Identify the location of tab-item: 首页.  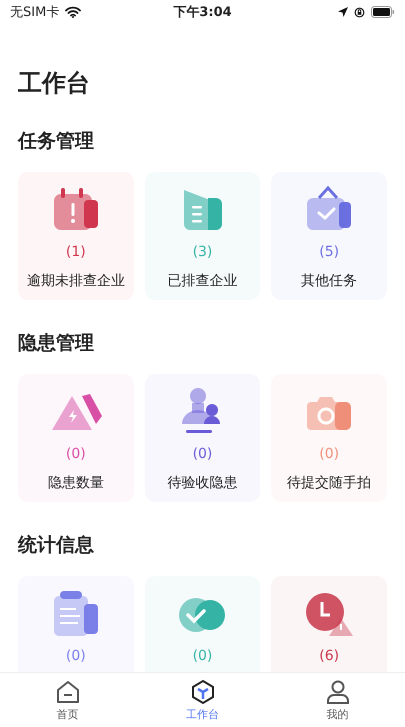
(67, 700).